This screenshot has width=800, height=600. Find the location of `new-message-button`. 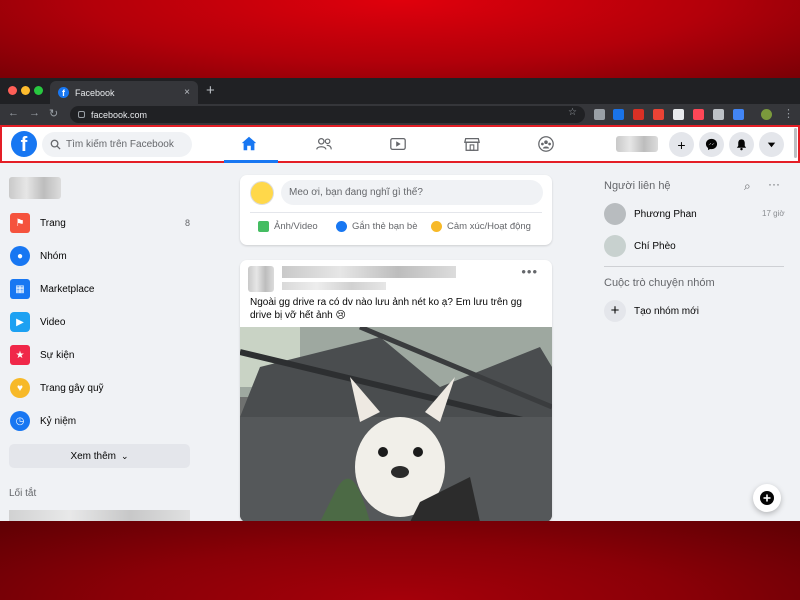

new-message-button is located at coordinates (767, 498).